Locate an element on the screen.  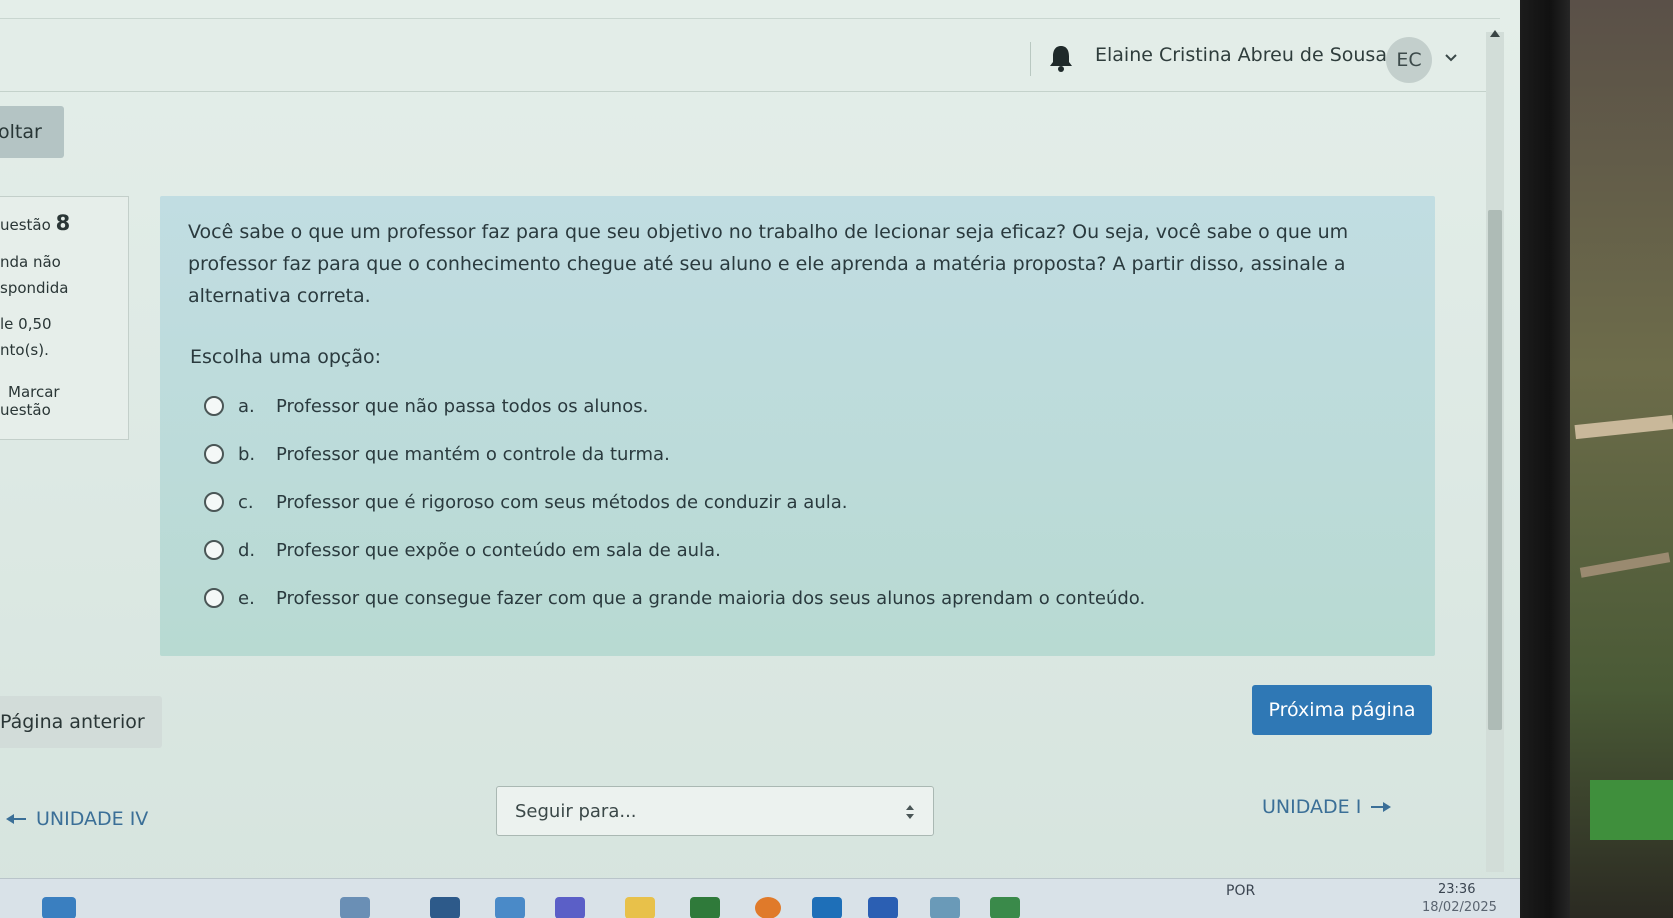
back-button-label: oltar is located at coordinates (21, 132).